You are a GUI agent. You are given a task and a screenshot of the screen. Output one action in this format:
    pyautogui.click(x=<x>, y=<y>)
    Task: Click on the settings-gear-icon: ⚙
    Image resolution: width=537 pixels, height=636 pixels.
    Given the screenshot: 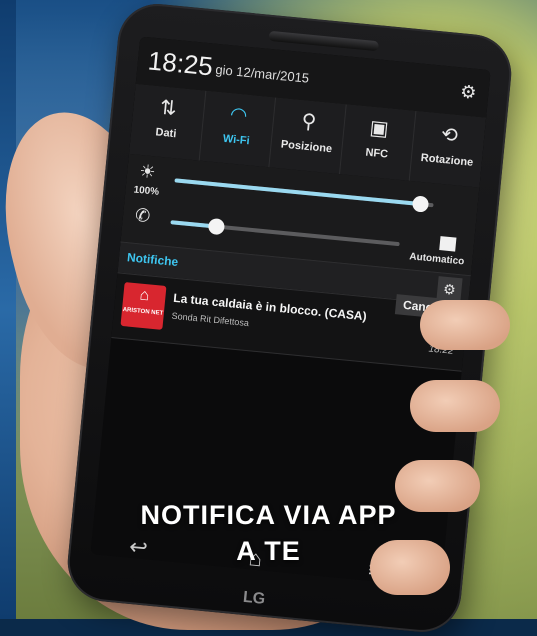 What is the action you would take?
    pyautogui.click(x=468, y=92)
    